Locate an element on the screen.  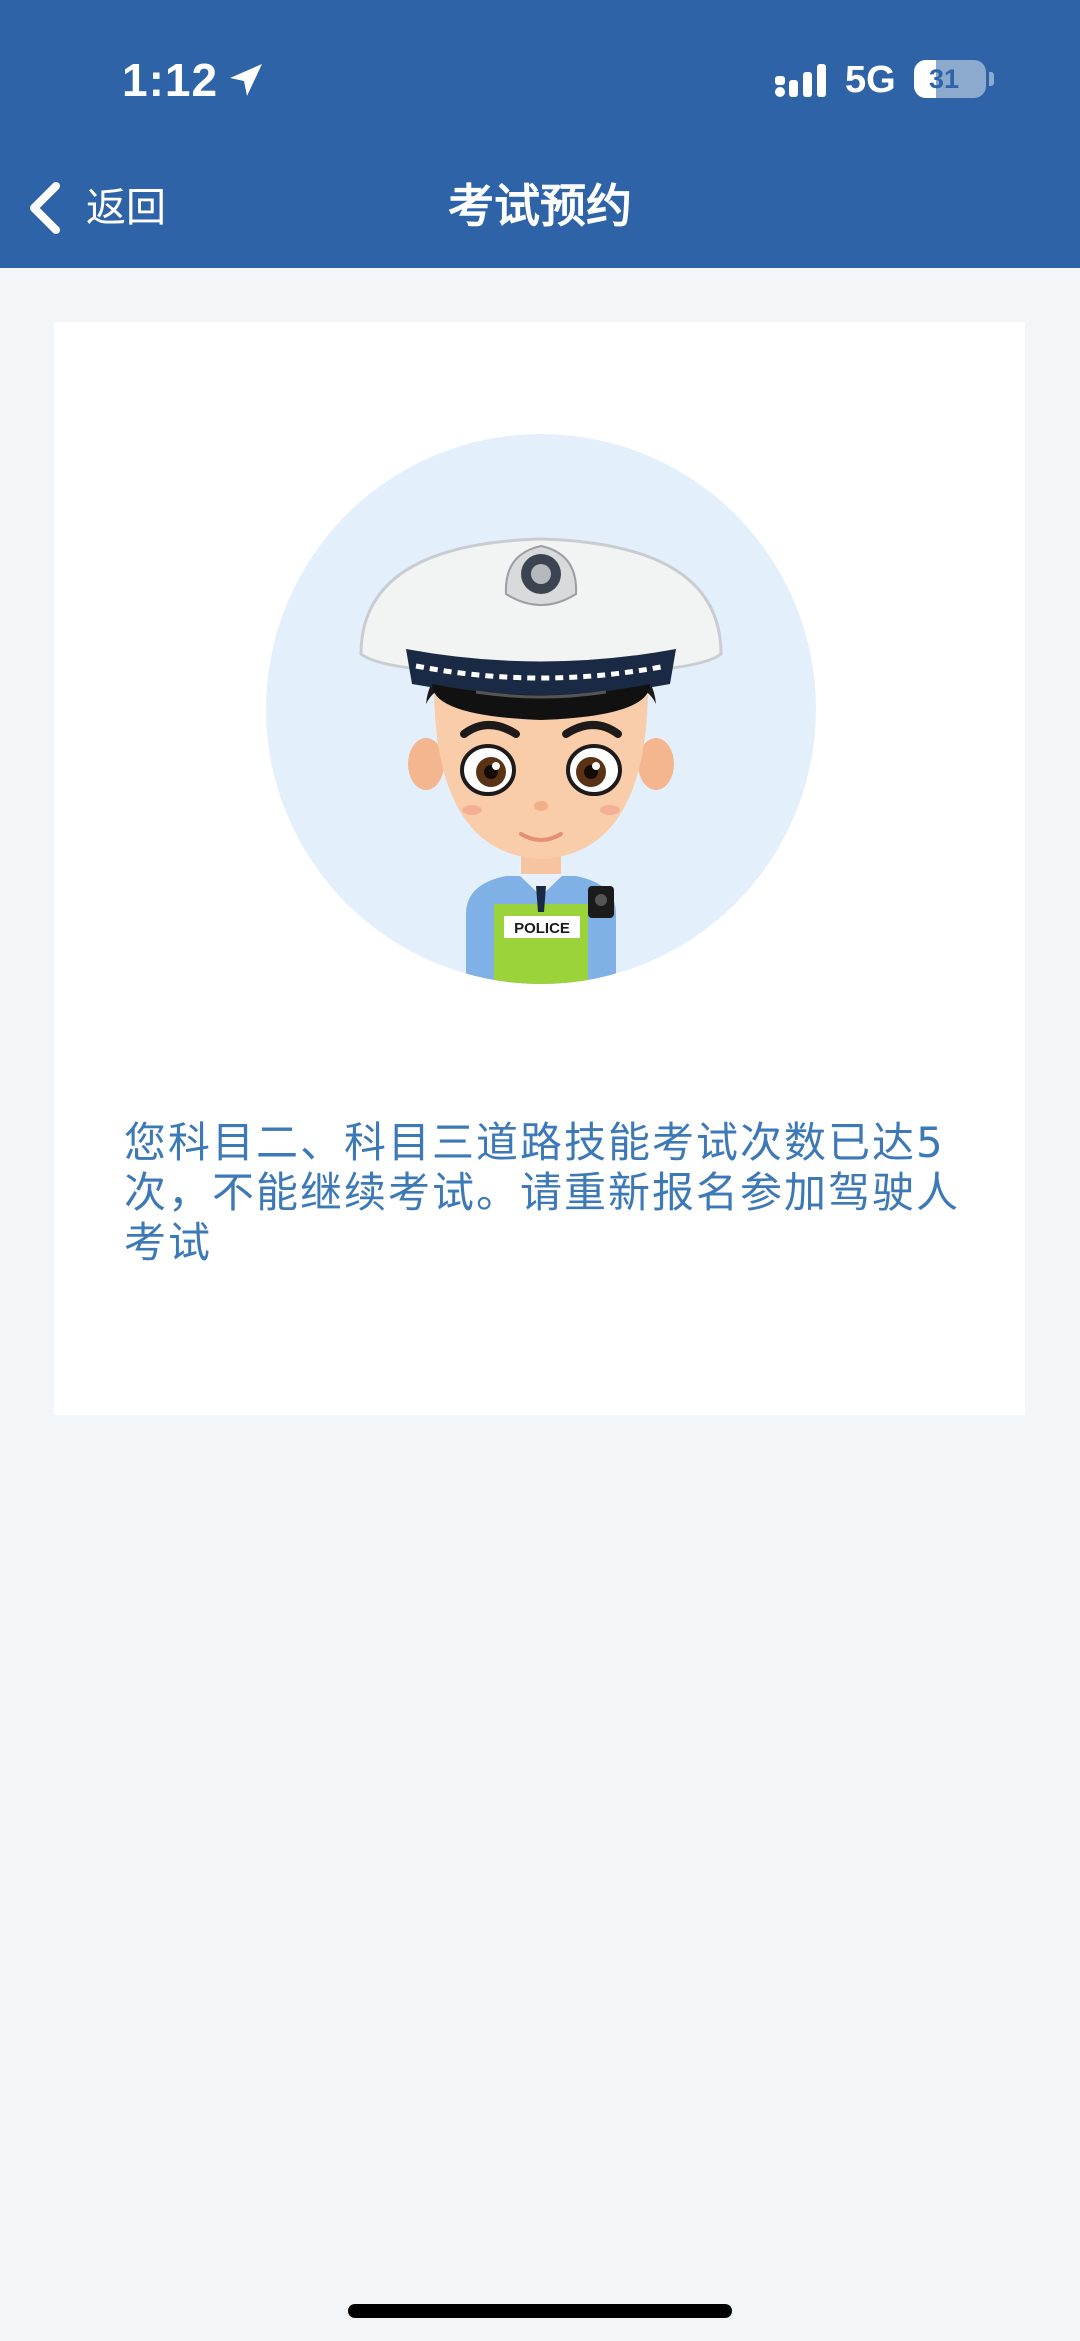
battery-level: 31 is located at coordinates (944, 79).